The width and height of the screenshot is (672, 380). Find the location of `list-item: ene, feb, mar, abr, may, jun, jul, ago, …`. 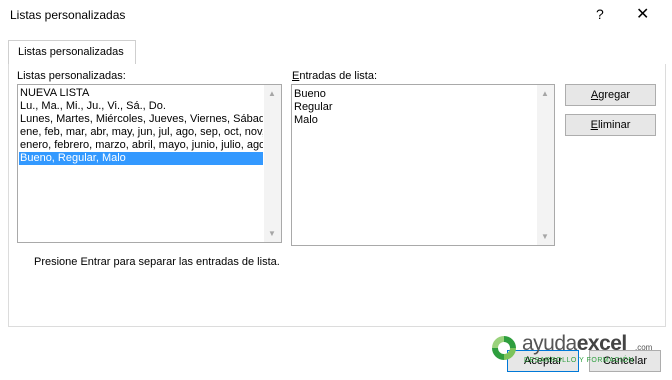

list-item: ene, feb, mar, abr, may, jun, jul, ago, … is located at coordinates (141, 132).